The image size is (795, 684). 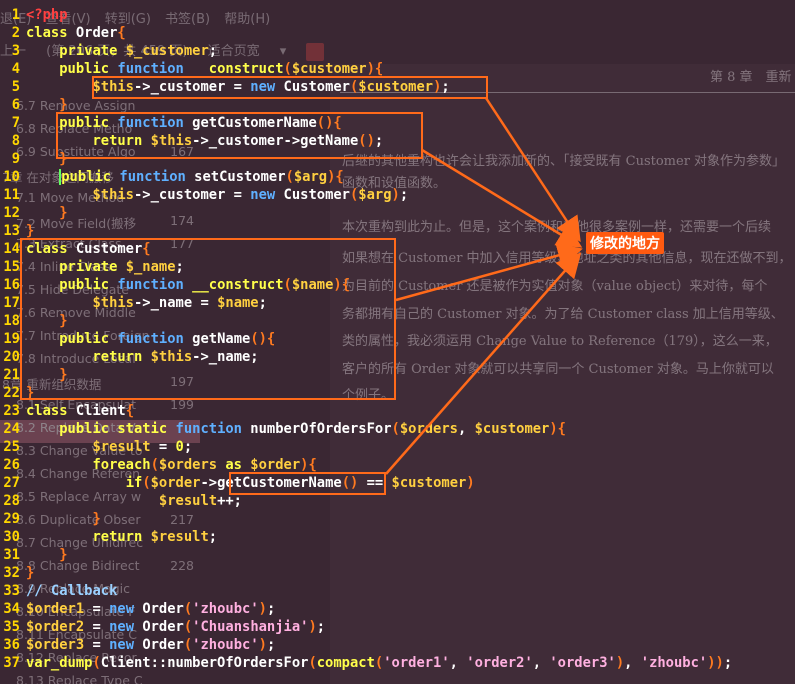 I want to click on annotation-arrows, so click(x=484, y=286).